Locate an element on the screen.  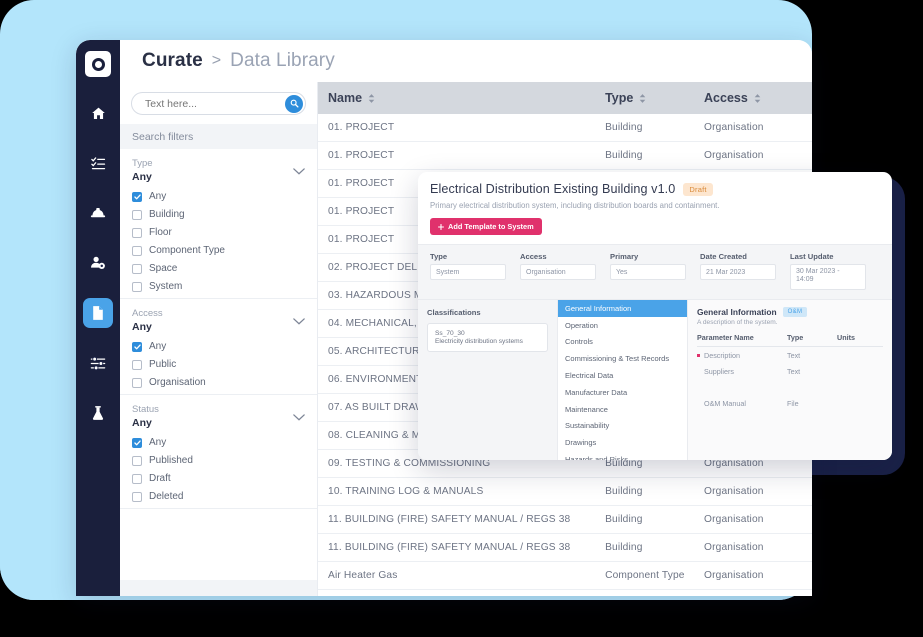
parameter-row: Description Text is located at coordinates (790, 355).